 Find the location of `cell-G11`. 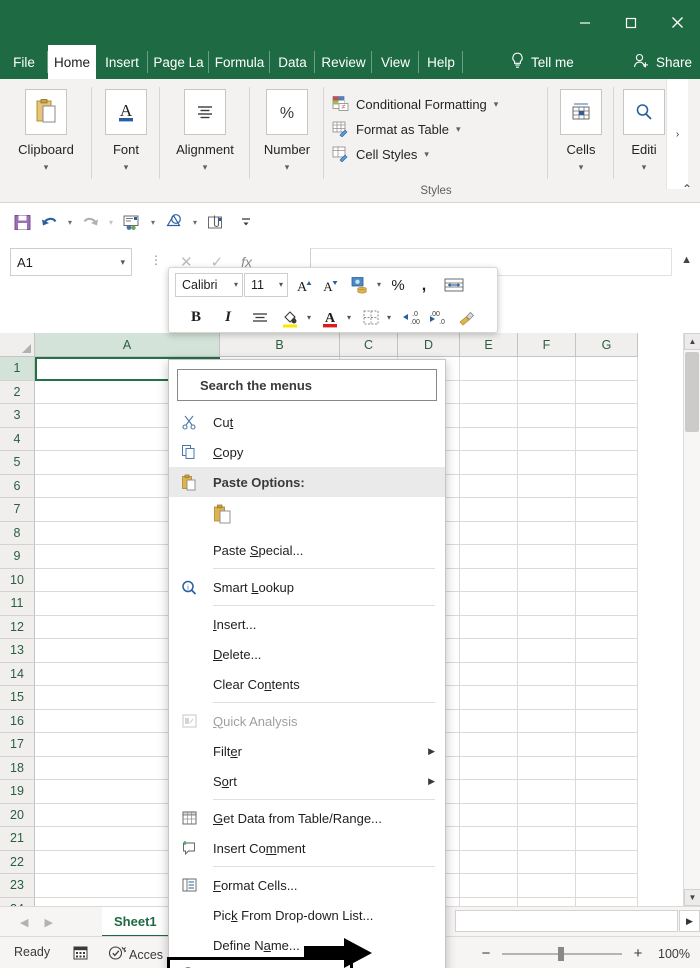

cell-G11 is located at coordinates (607, 604).